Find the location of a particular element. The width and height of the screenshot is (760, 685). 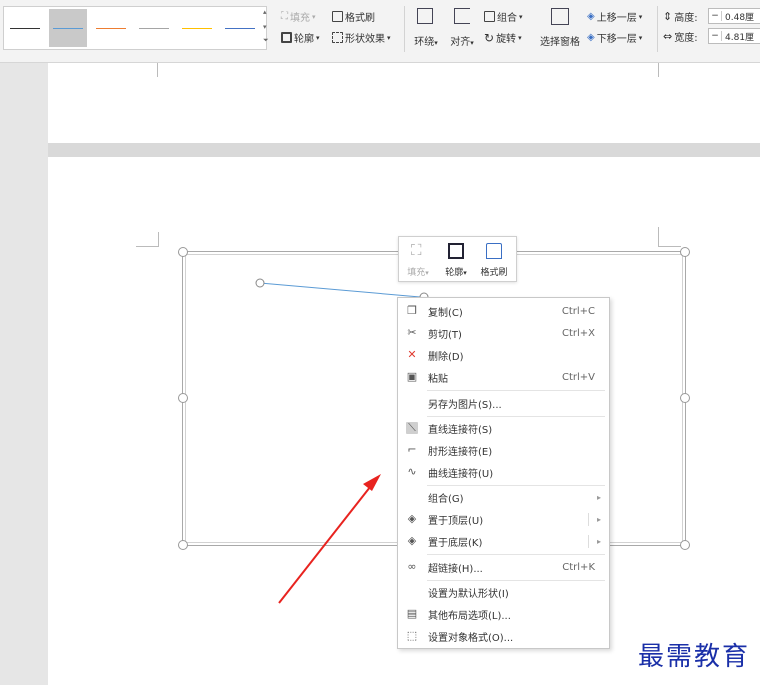

mini-outline-label: 轮廓 is located at coordinates (454, 273).